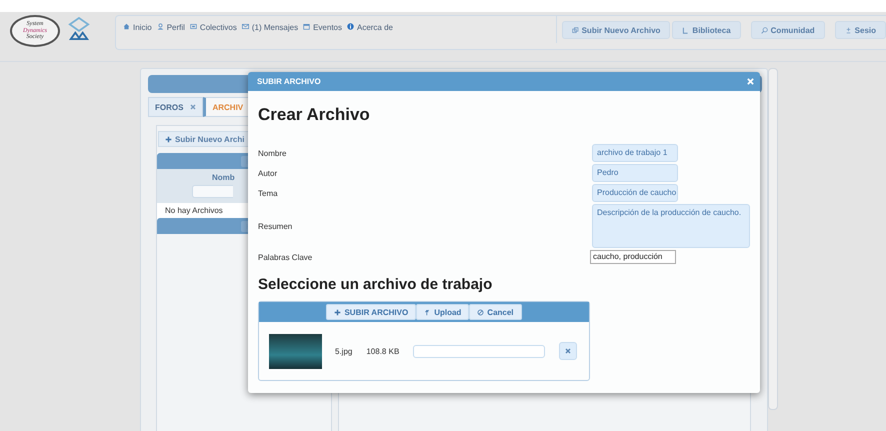 This screenshot has width=886, height=431. What do you see at coordinates (495, 312) in the screenshot?
I see `upload-button: Cancel` at bounding box center [495, 312].